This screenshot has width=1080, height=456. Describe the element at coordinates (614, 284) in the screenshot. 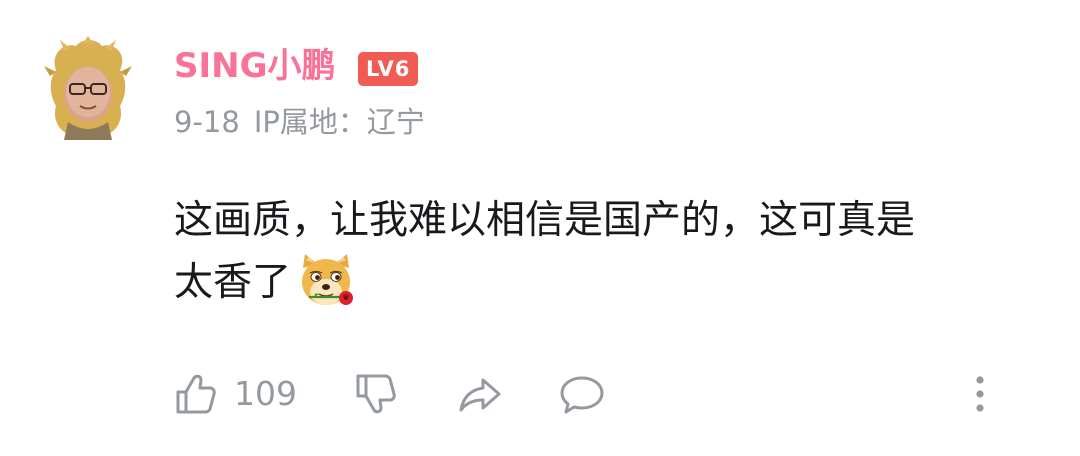

I see `comment-text-line-2-wrap: 太香了` at that location.